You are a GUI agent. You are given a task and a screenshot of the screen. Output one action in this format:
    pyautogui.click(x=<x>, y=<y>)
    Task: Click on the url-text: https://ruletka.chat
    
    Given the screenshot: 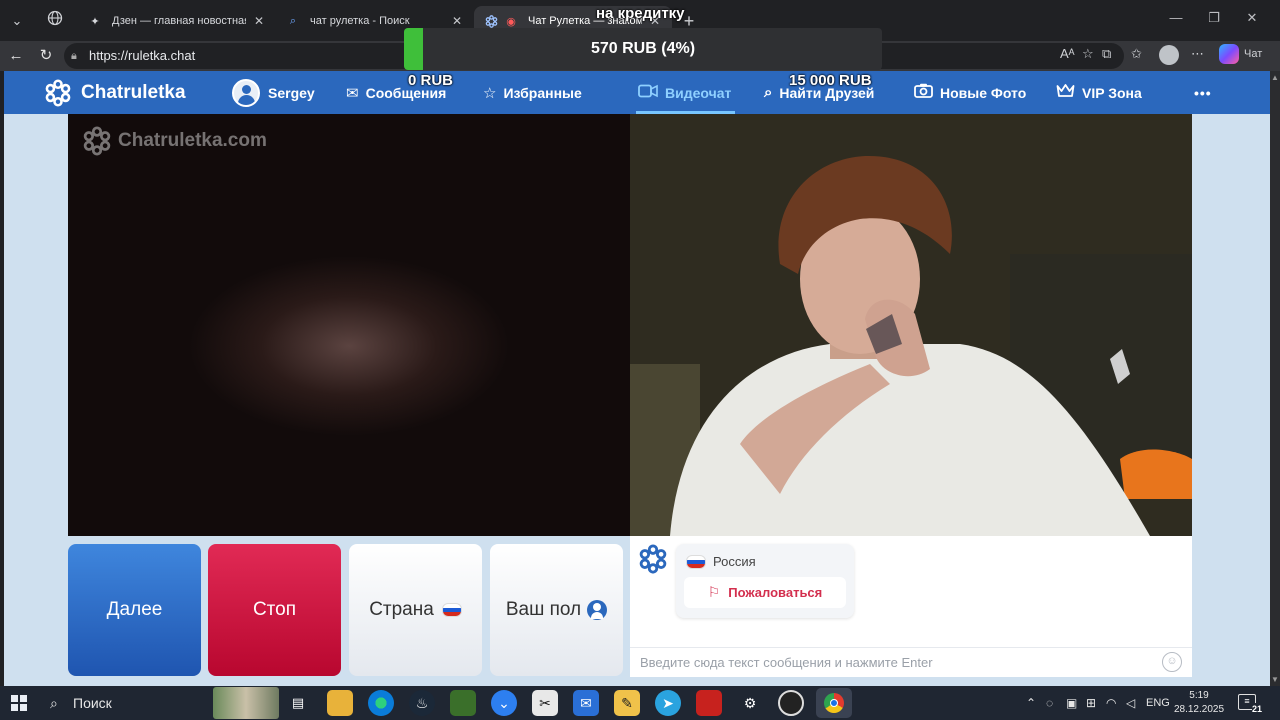 What is the action you would take?
    pyautogui.click(x=142, y=55)
    